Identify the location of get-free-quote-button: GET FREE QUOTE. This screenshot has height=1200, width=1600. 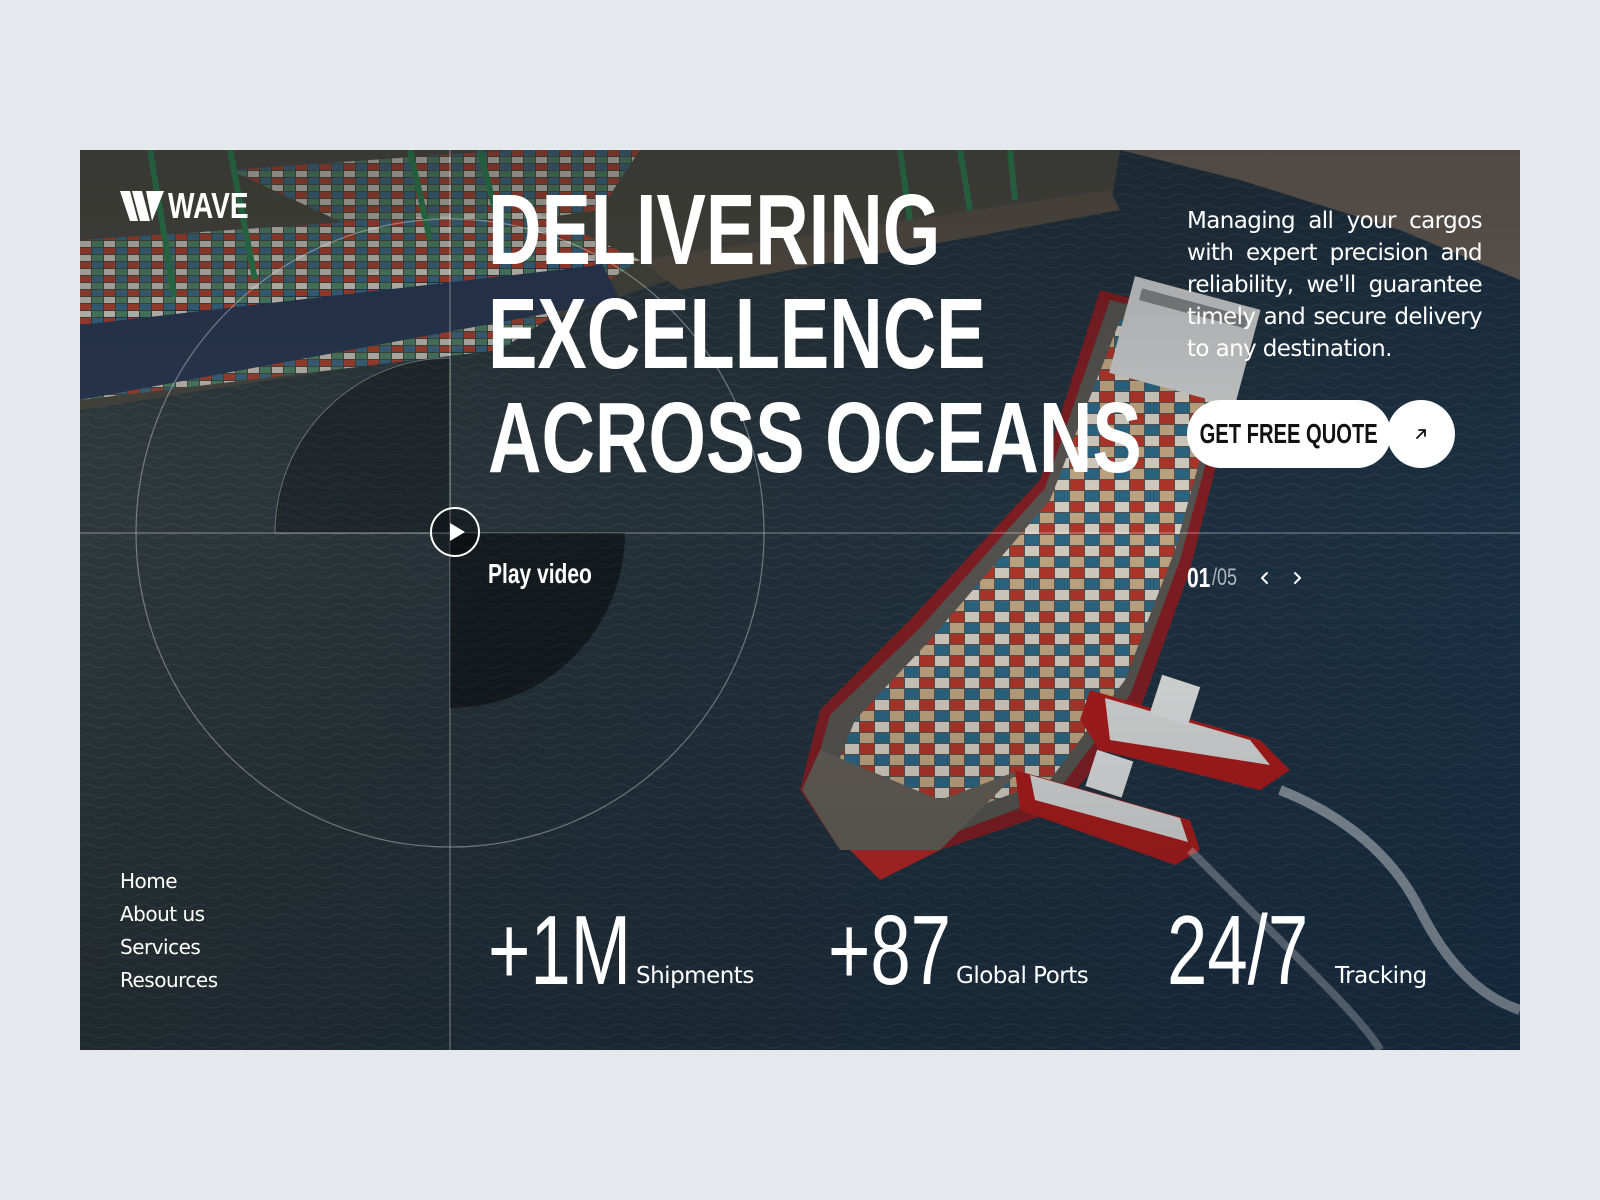
(1289, 434).